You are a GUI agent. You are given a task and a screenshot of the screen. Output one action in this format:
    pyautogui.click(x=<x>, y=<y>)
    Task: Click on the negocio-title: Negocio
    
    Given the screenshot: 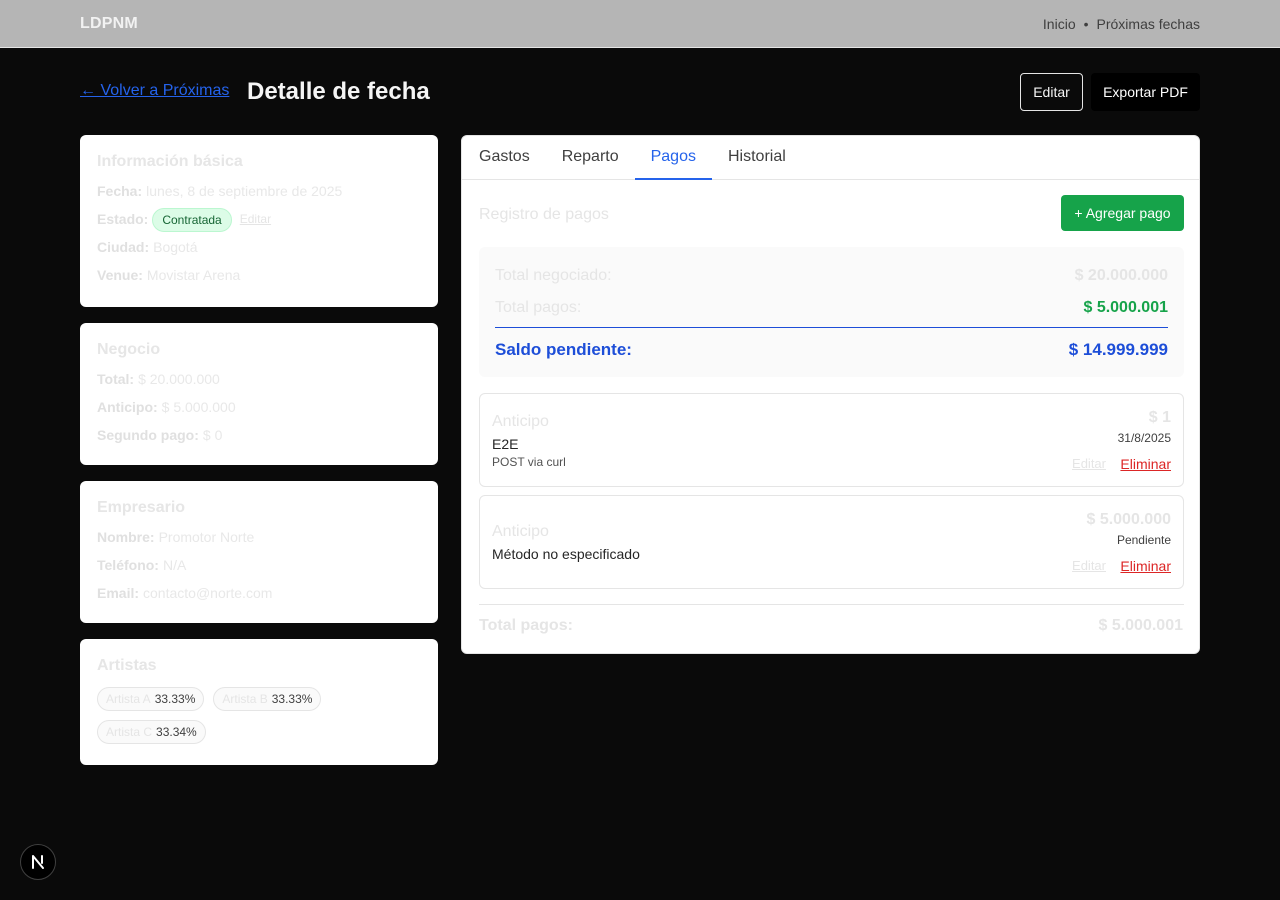 What is the action you would take?
    pyautogui.click(x=129, y=349)
    